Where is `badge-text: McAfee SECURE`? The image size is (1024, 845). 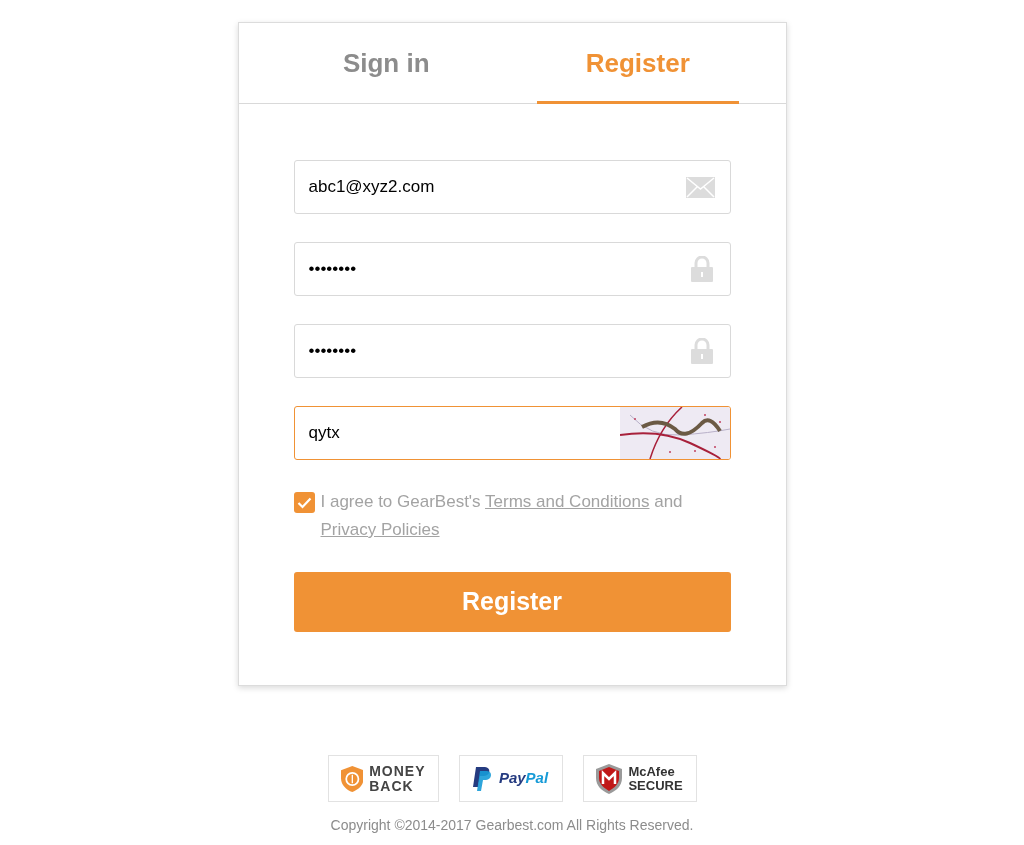 badge-text: McAfee SECURE is located at coordinates (655, 778).